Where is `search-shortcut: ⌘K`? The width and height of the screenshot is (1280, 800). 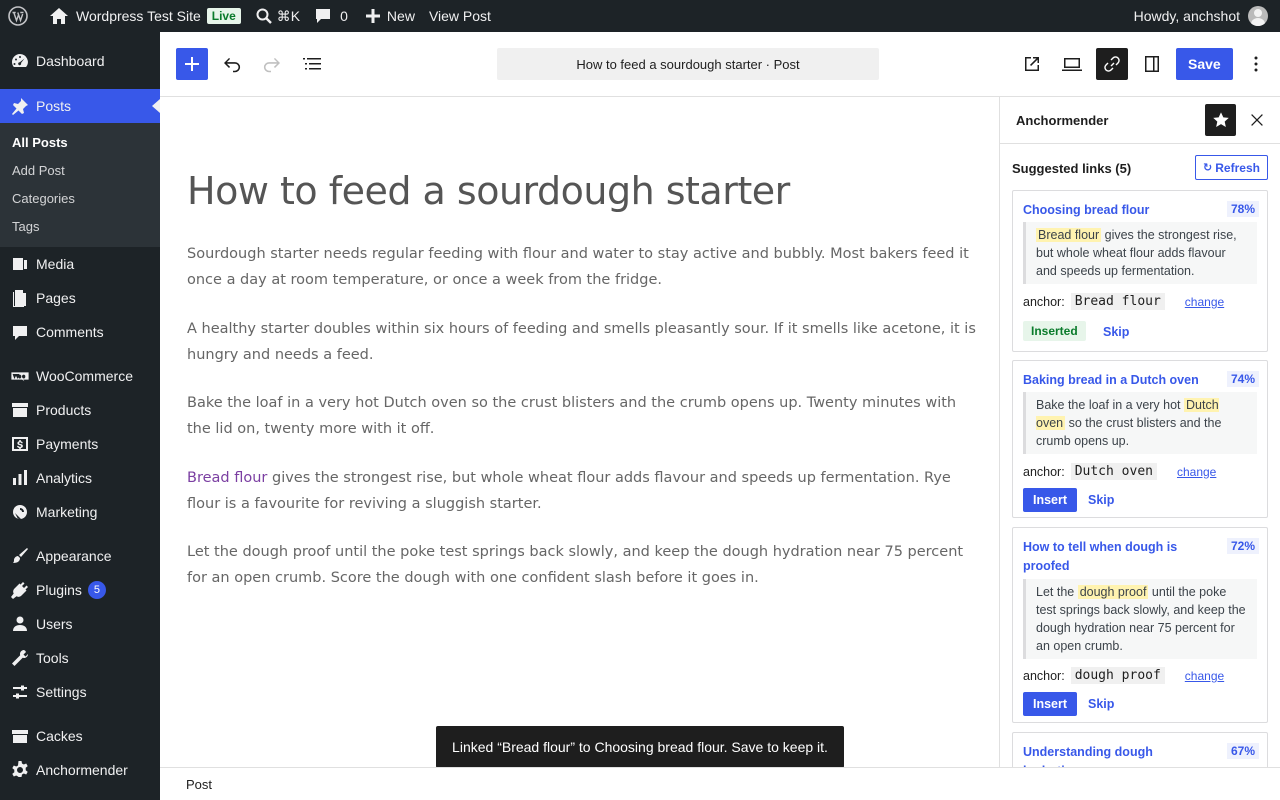 search-shortcut: ⌘K is located at coordinates (288, 15).